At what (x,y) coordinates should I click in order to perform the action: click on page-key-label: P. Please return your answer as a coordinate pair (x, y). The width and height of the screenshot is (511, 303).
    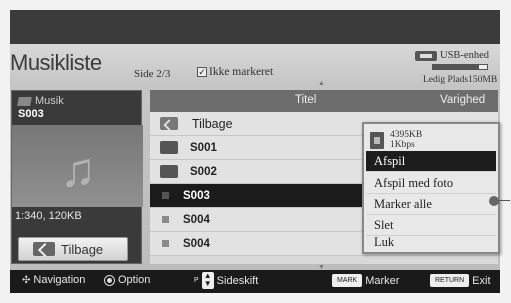
    Looking at the image, I should click on (196, 280).